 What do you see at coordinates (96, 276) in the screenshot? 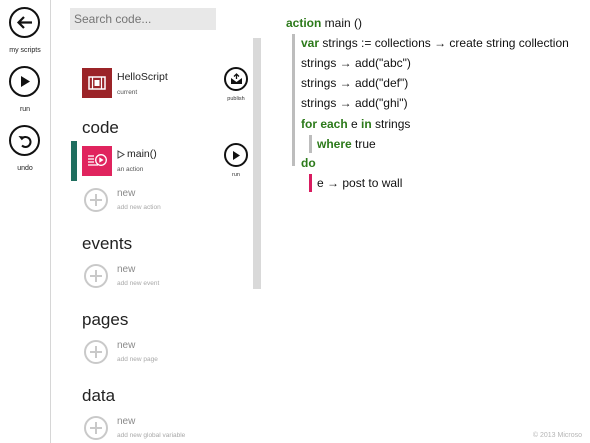
I see `add-event-plus-icon` at bounding box center [96, 276].